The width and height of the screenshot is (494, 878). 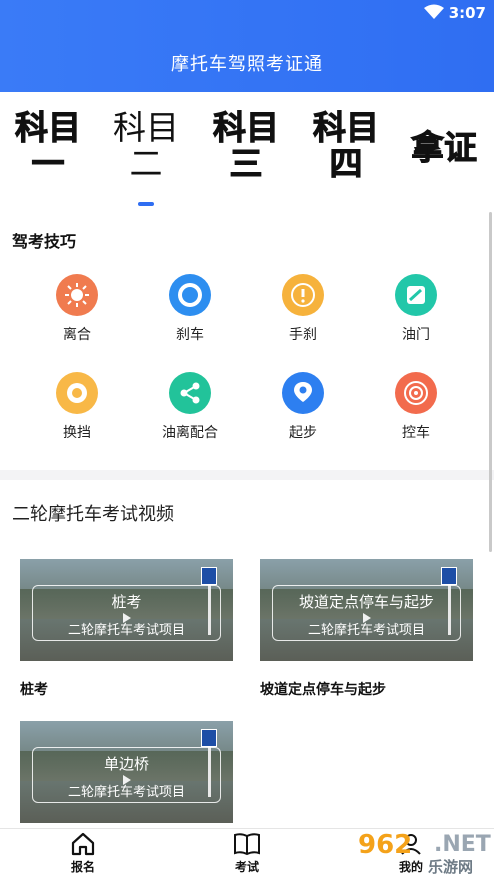 I want to click on tab-subject-2: 科目 二, so click(x=146, y=146).